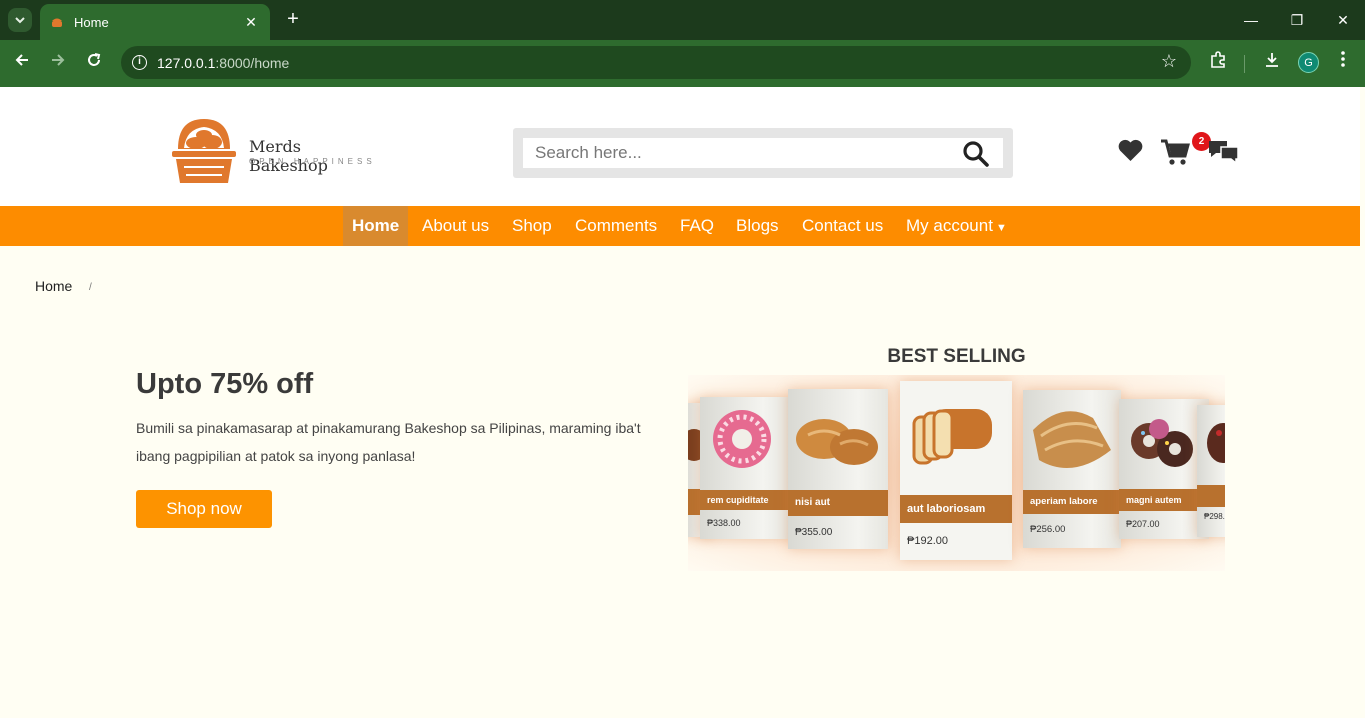 The width and height of the screenshot is (1365, 718). Describe the element at coordinates (1130, 150) in the screenshot. I see `wishlist-heart-icon` at that location.